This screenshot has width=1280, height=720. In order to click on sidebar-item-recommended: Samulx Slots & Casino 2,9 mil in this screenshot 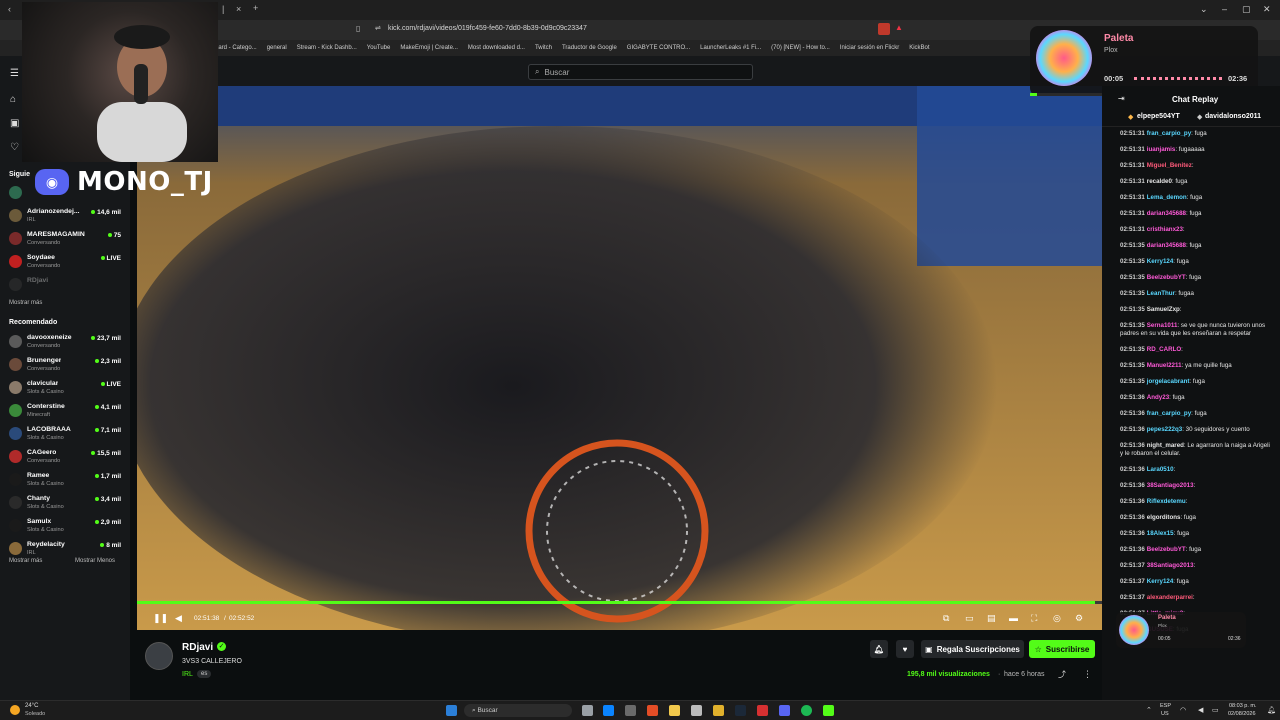, I will do `click(65, 527)`.